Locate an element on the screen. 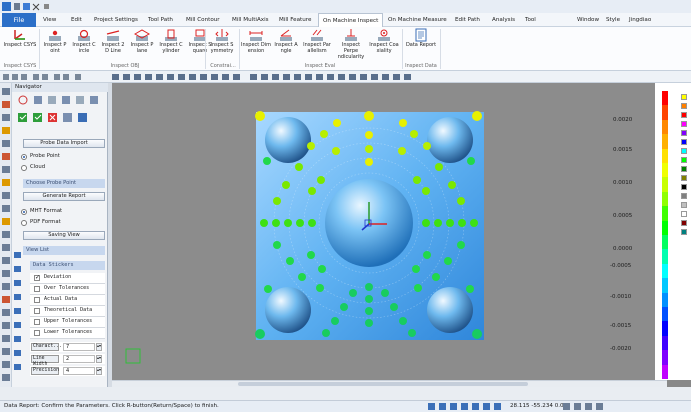  file-menu: File is located at coordinates (19, 20).